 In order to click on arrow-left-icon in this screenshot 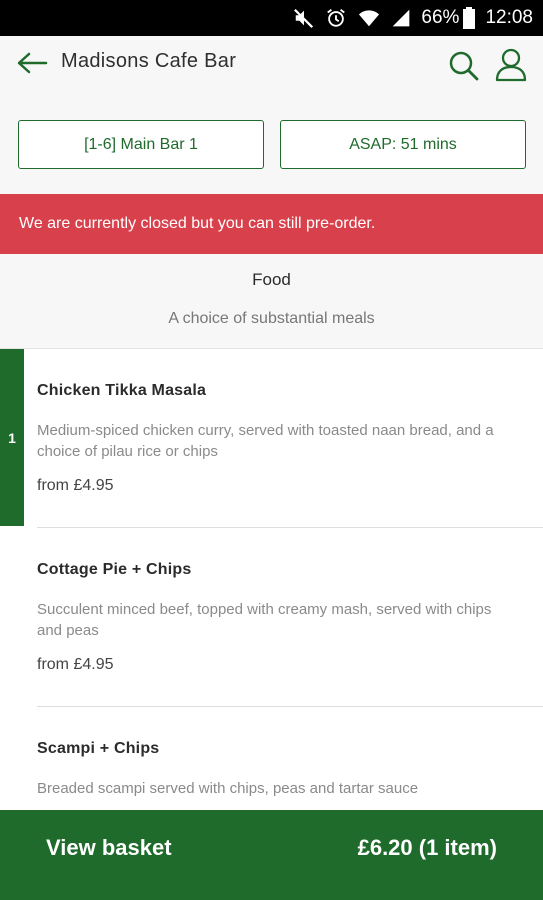, I will do `click(32, 65)`.